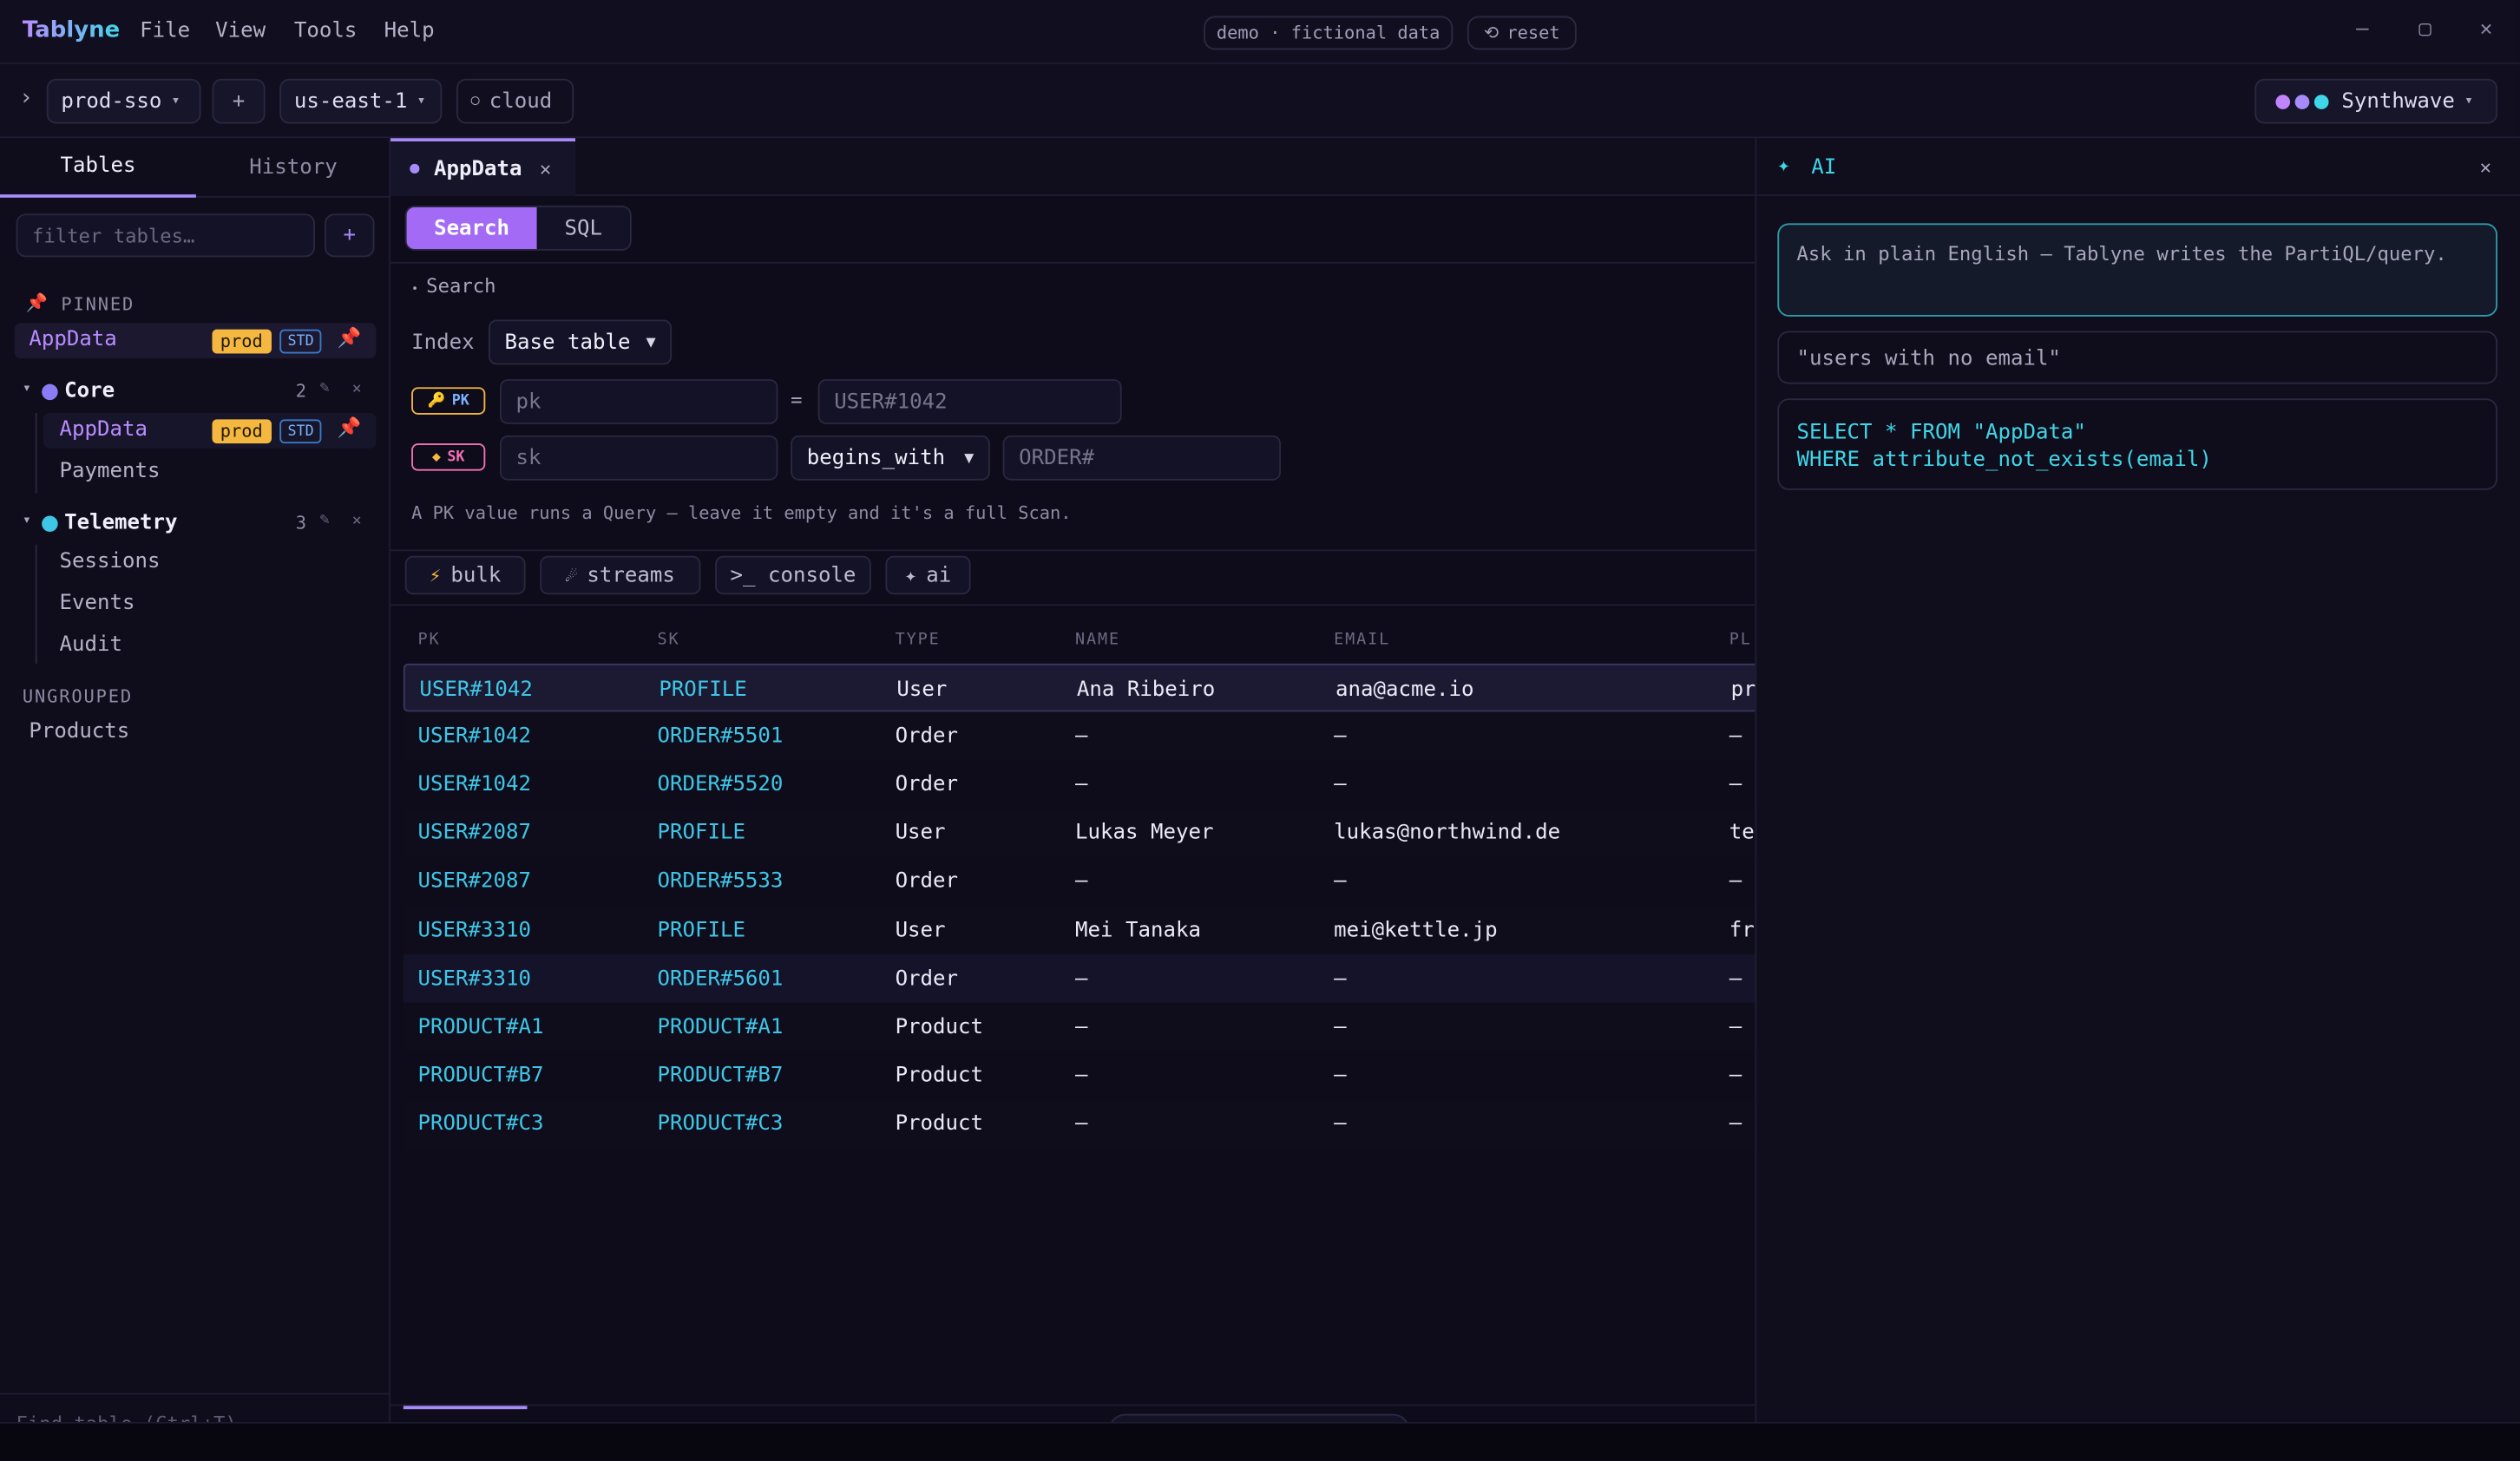 The width and height of the screenshot is (2520, 1461). I want to click on sidebar-item-audit: Audit, so click(91, 645).